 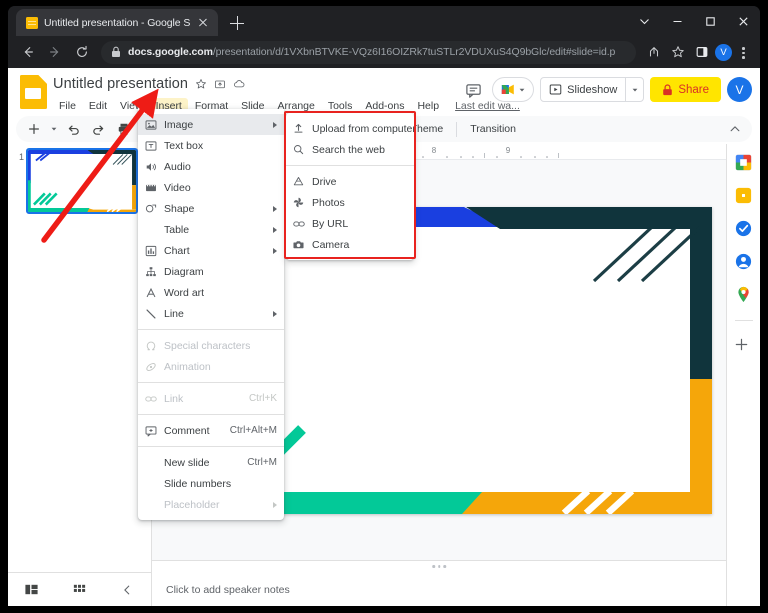 I want to click on share-button: Share, so click(x=685, y=89).